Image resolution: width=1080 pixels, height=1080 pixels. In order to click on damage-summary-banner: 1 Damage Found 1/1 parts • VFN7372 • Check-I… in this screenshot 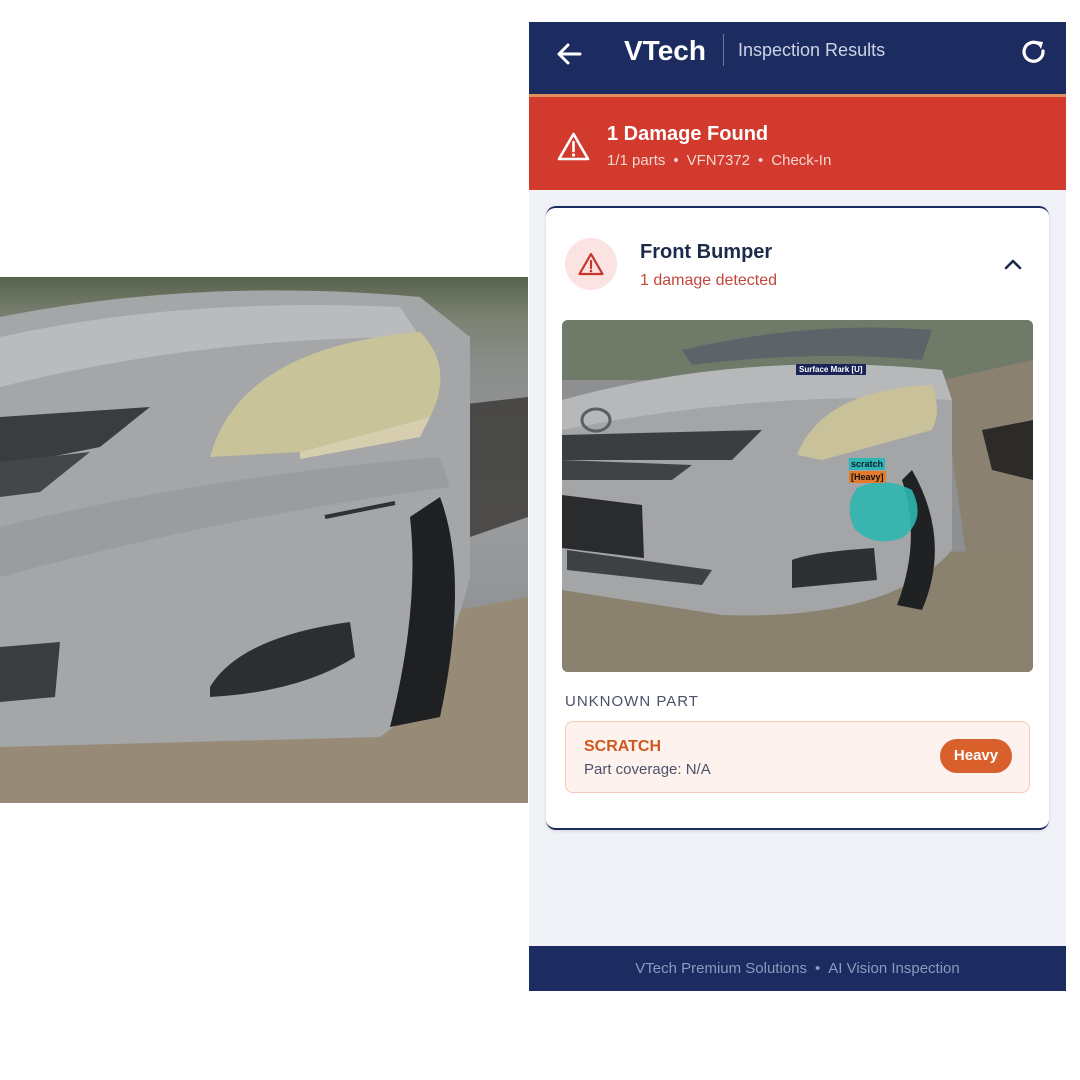, I will do `click(797, 143)`.